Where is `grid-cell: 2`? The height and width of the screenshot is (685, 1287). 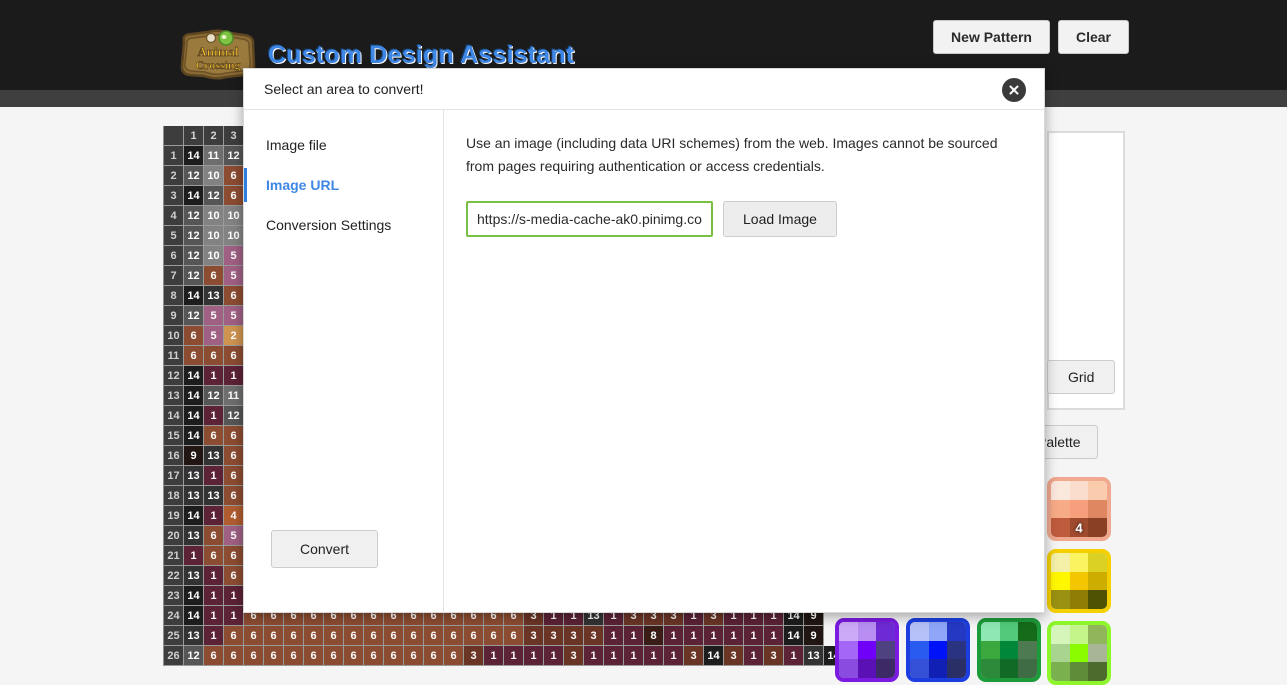
grid-cell: 2 is located at coordinates (234, 336).